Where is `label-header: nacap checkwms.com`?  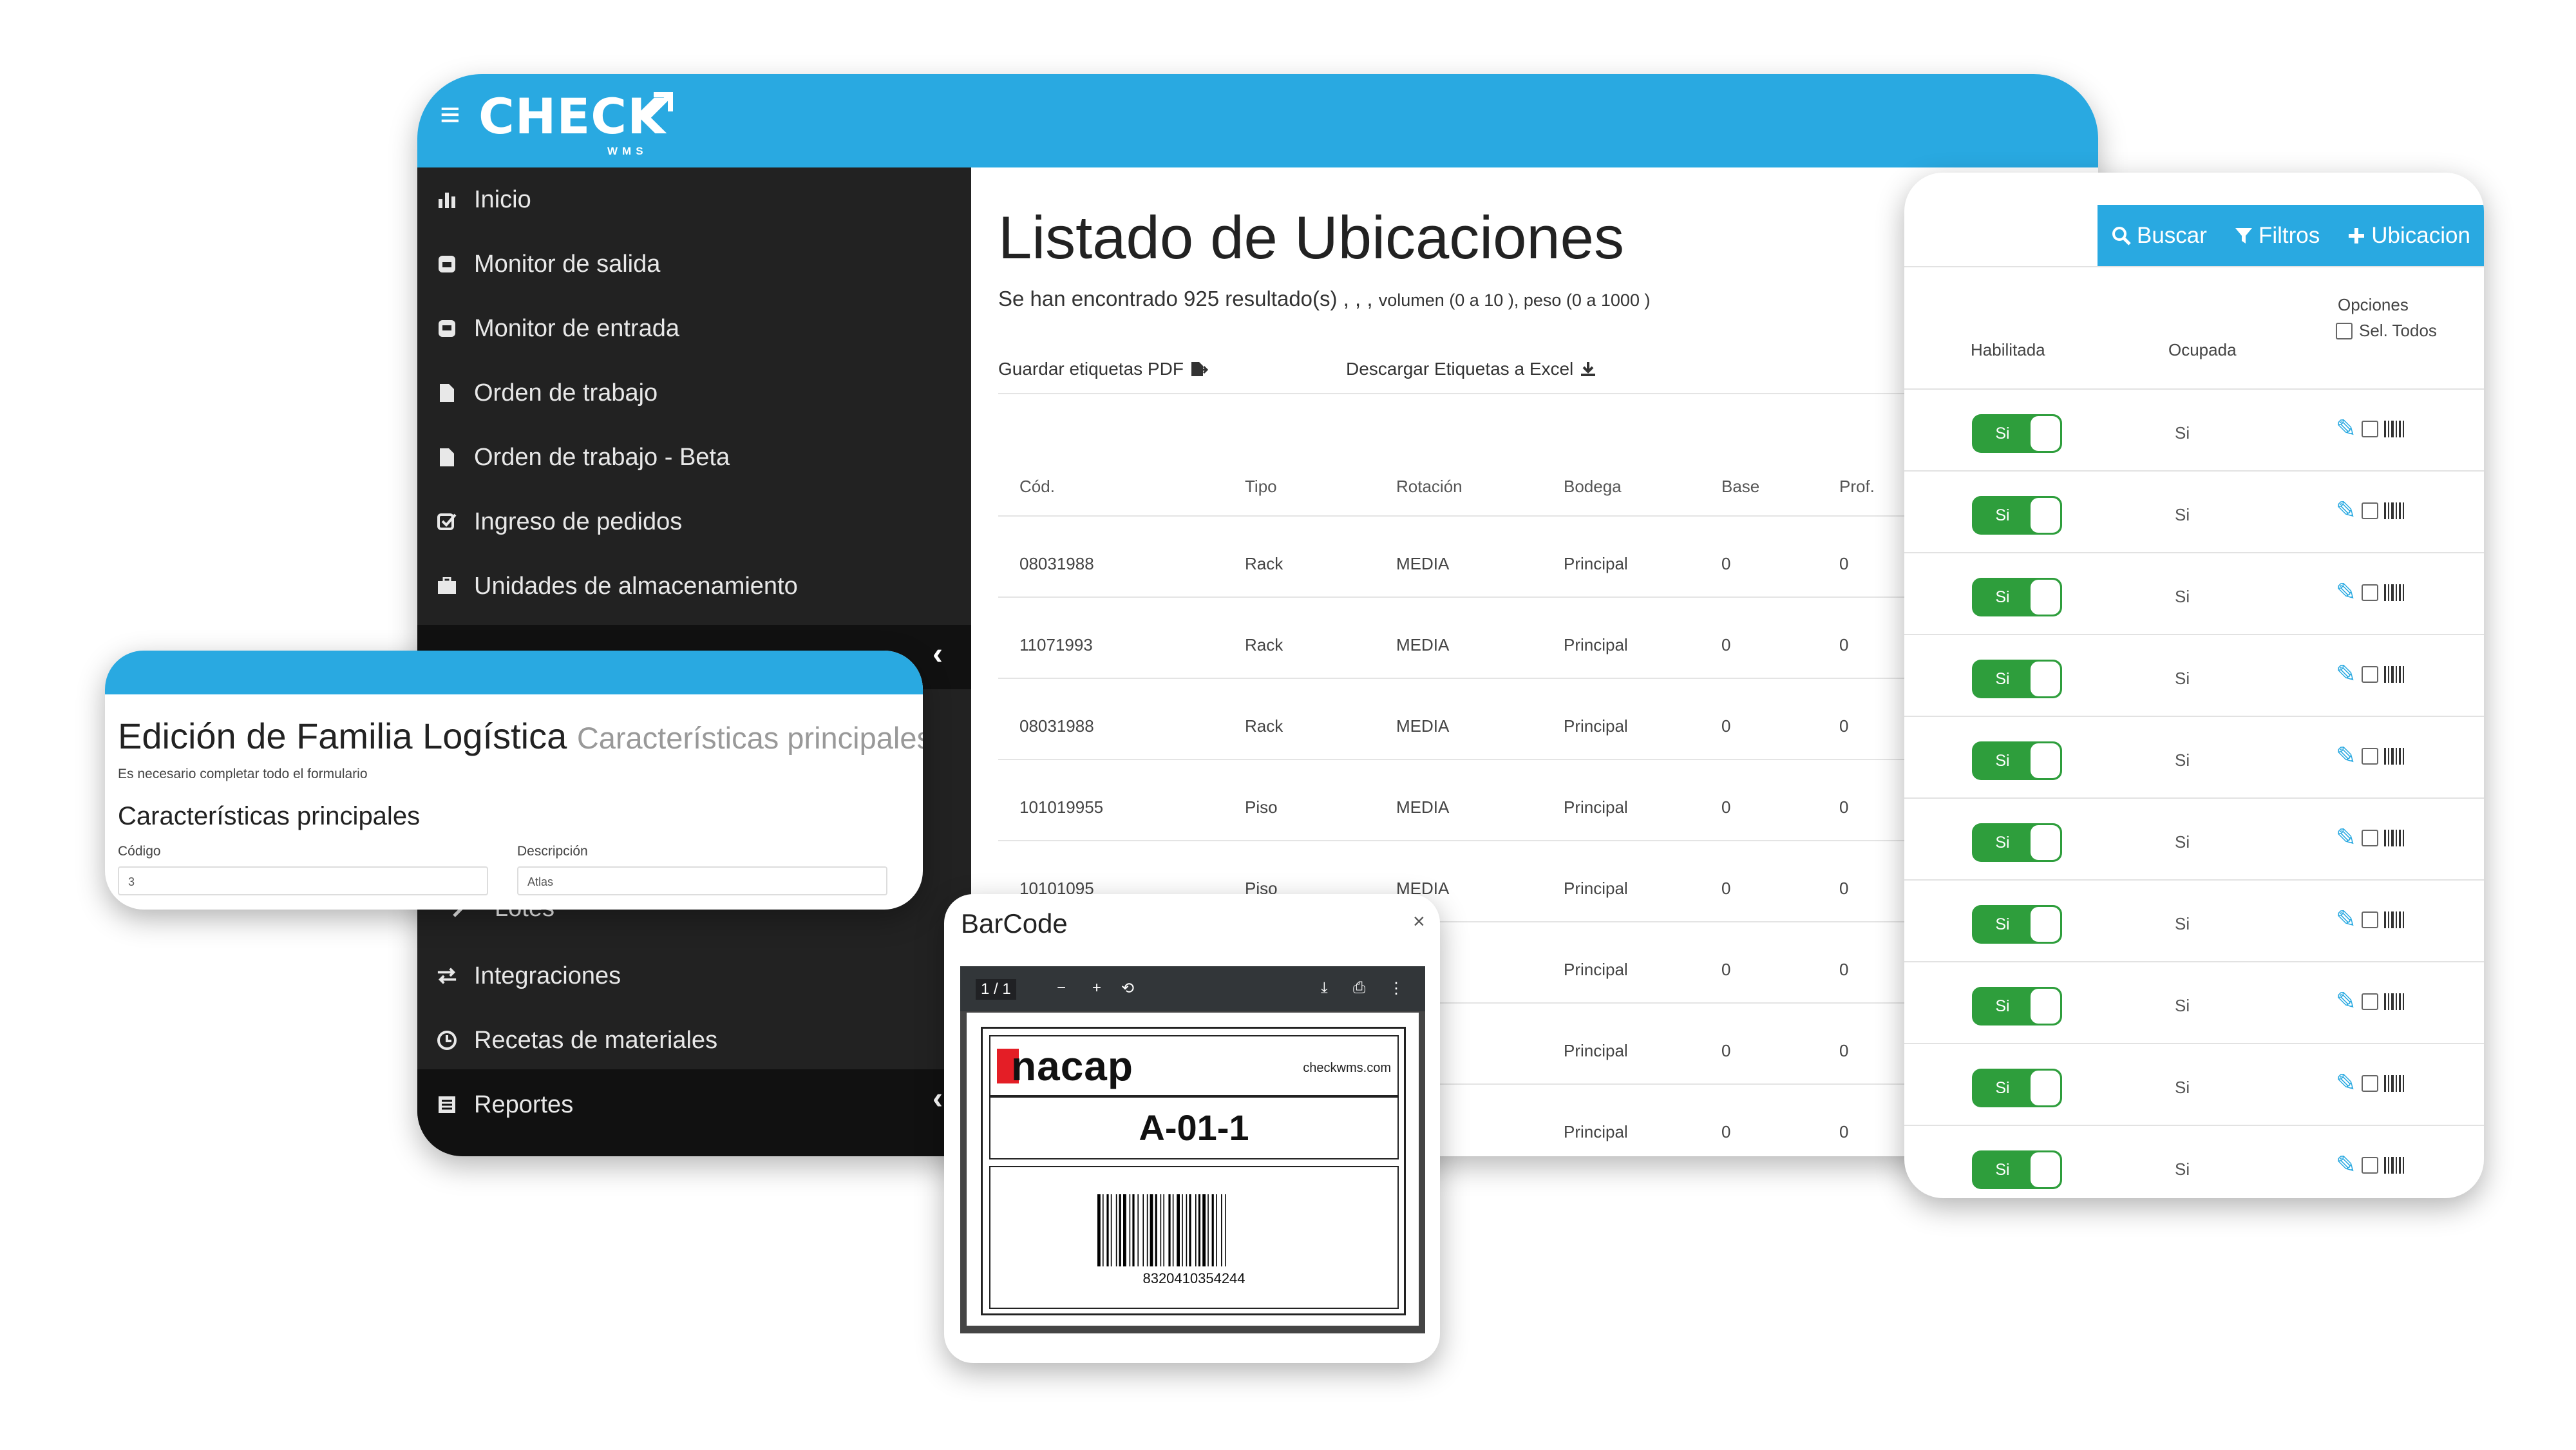 label-header: nacap checkwms.com is located at coordinates (1194, 1065).